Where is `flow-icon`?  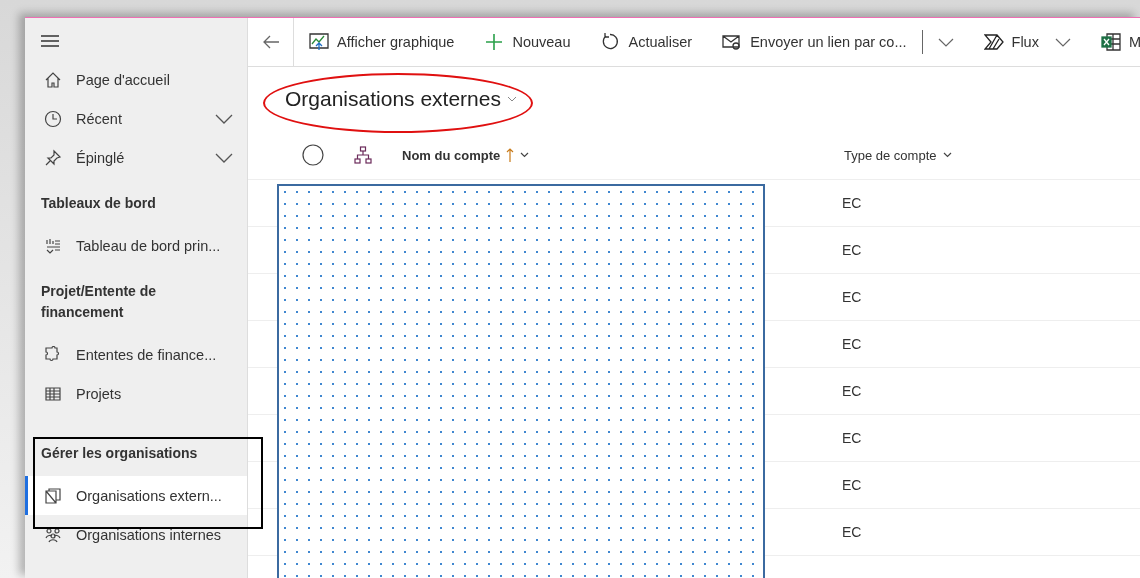 flow-icon is located at coordinates (993, 42).